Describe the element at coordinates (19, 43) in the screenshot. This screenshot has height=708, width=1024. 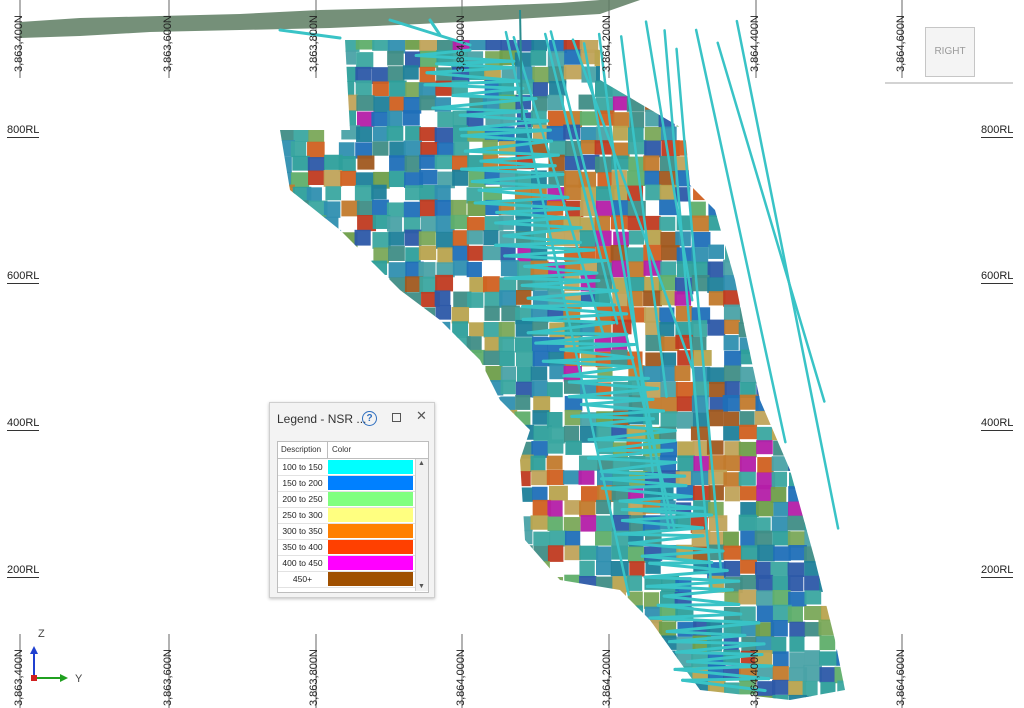
I see `north-label-top-1: 3,863,400N` at that location.